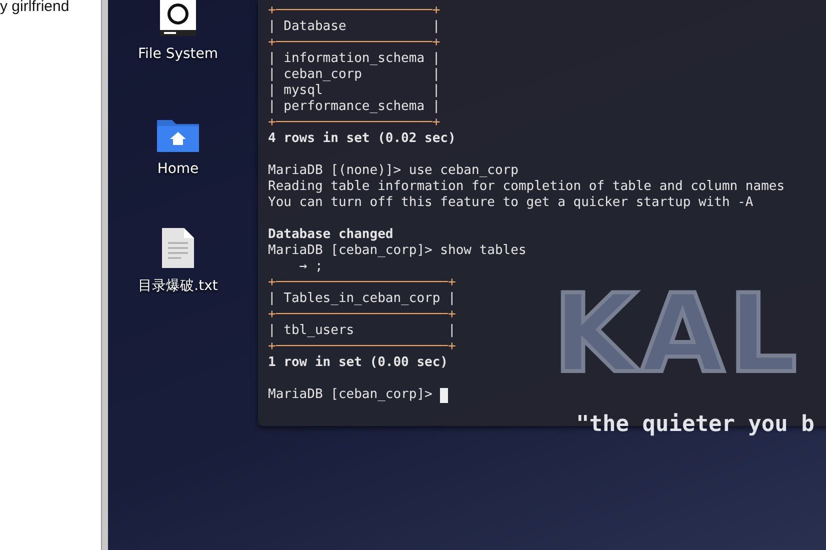 This screenshot has width=826, height=550. I want to click on prompt-text: MariaDB [ceban_corp]>, so click(351, 395).